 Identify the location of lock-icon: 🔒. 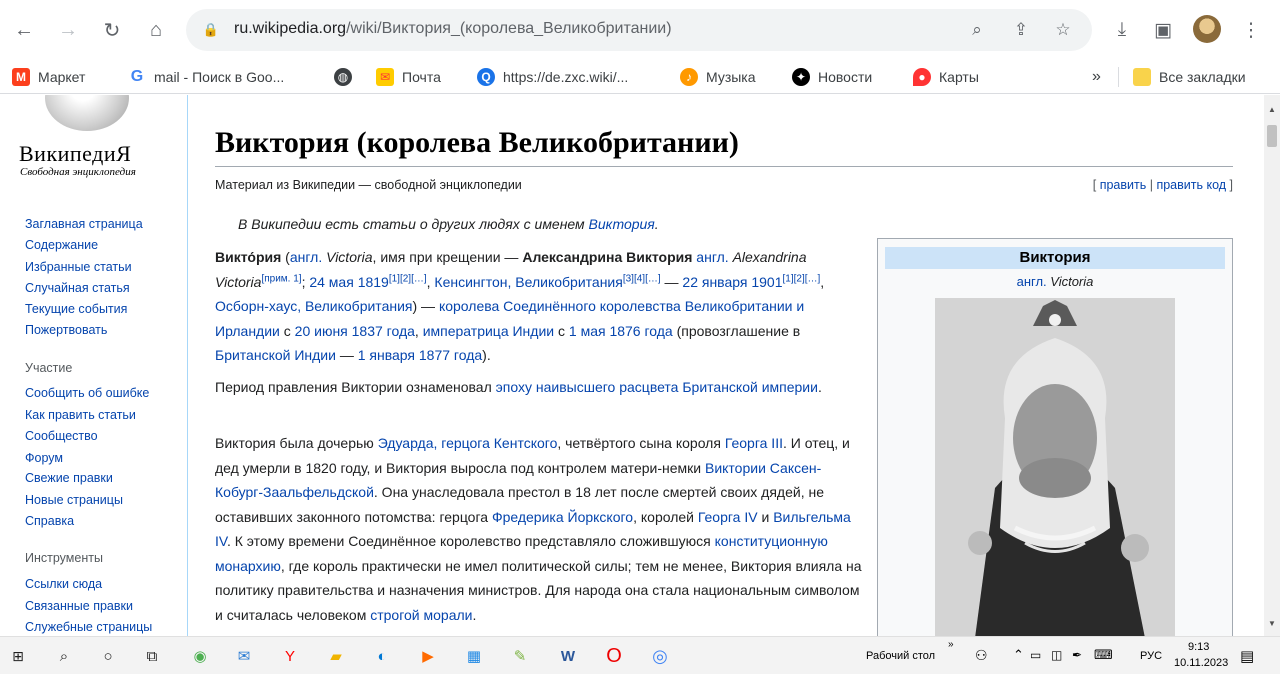
(211, 30).